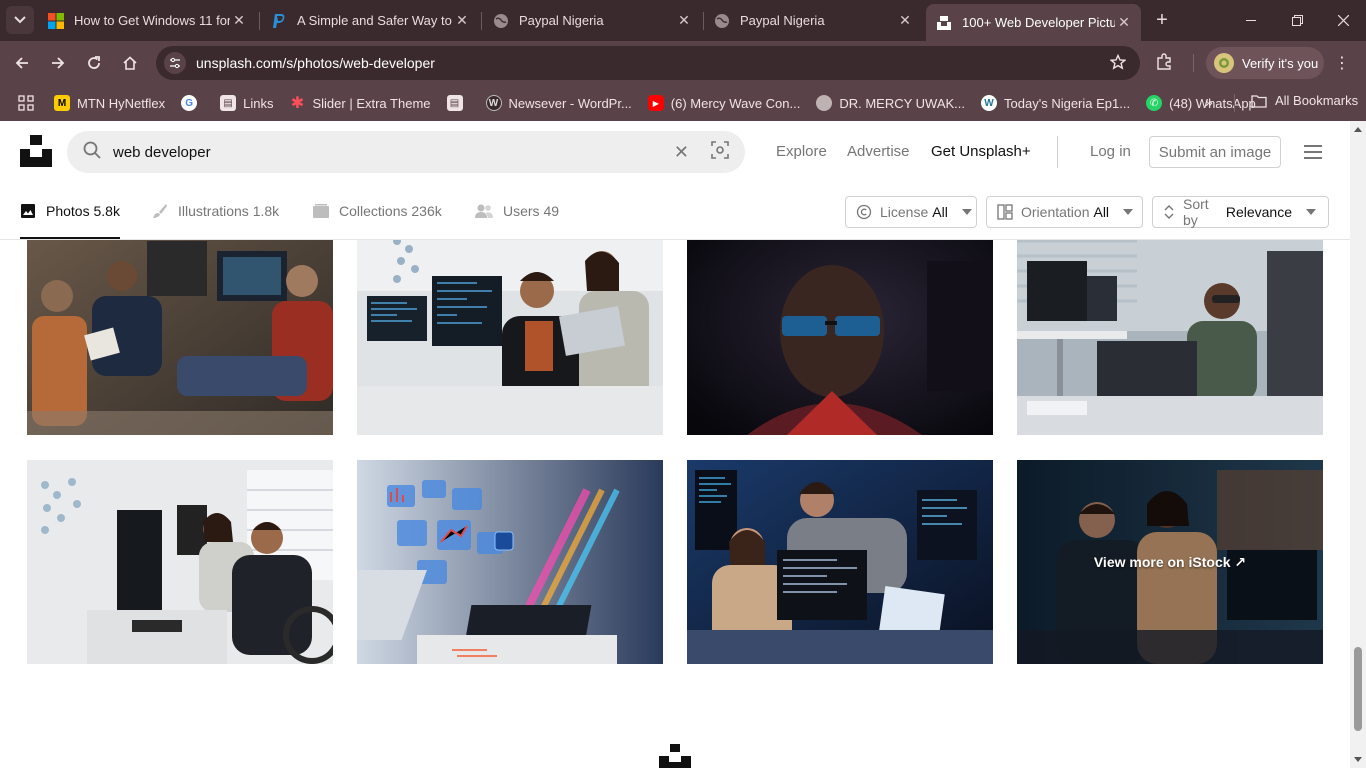 This screenshot has width=1366, height=768. Describe the element at coordinates (20, 20) in the screenshot. I see `tab-search-button` at that location.